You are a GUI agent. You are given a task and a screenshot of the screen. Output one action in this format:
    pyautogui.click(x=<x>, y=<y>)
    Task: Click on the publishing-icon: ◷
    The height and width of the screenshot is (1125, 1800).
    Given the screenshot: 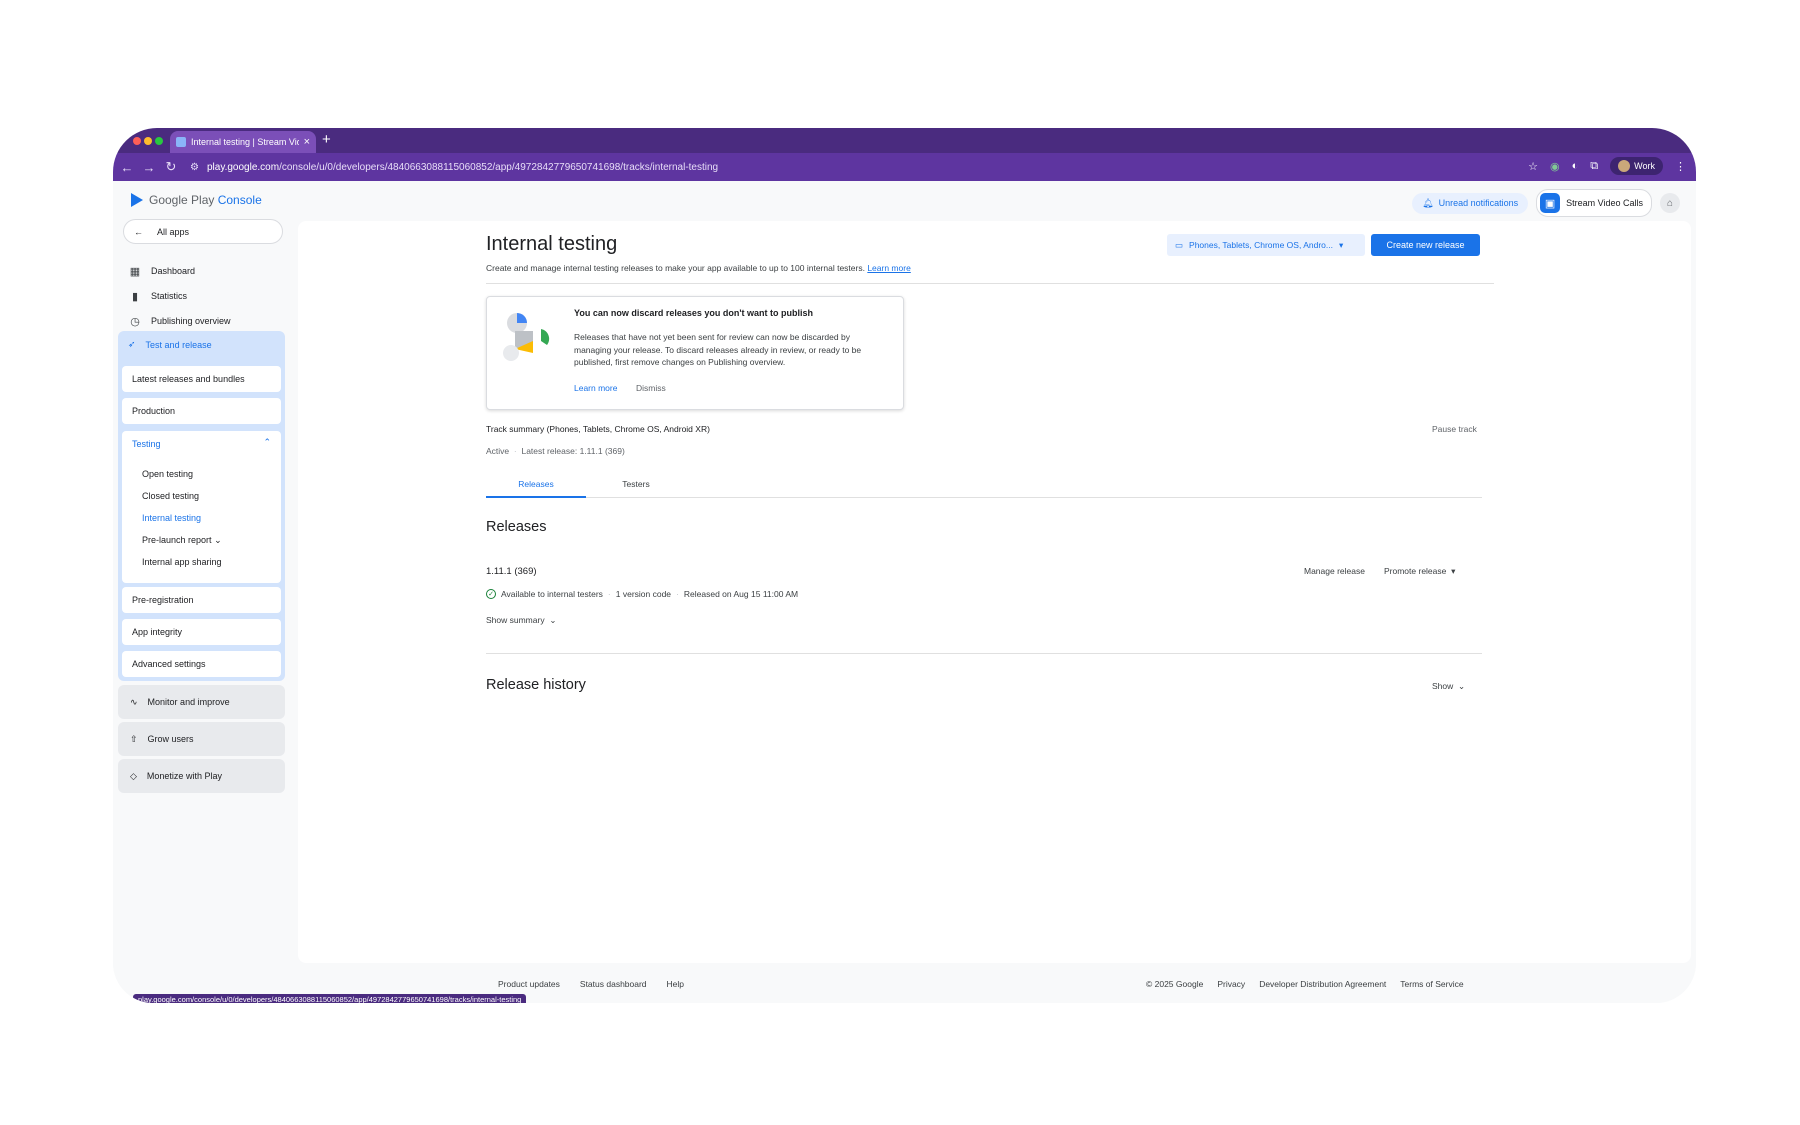 What is the action you would take?
    pyautogui.click(x=135, y=321)
    